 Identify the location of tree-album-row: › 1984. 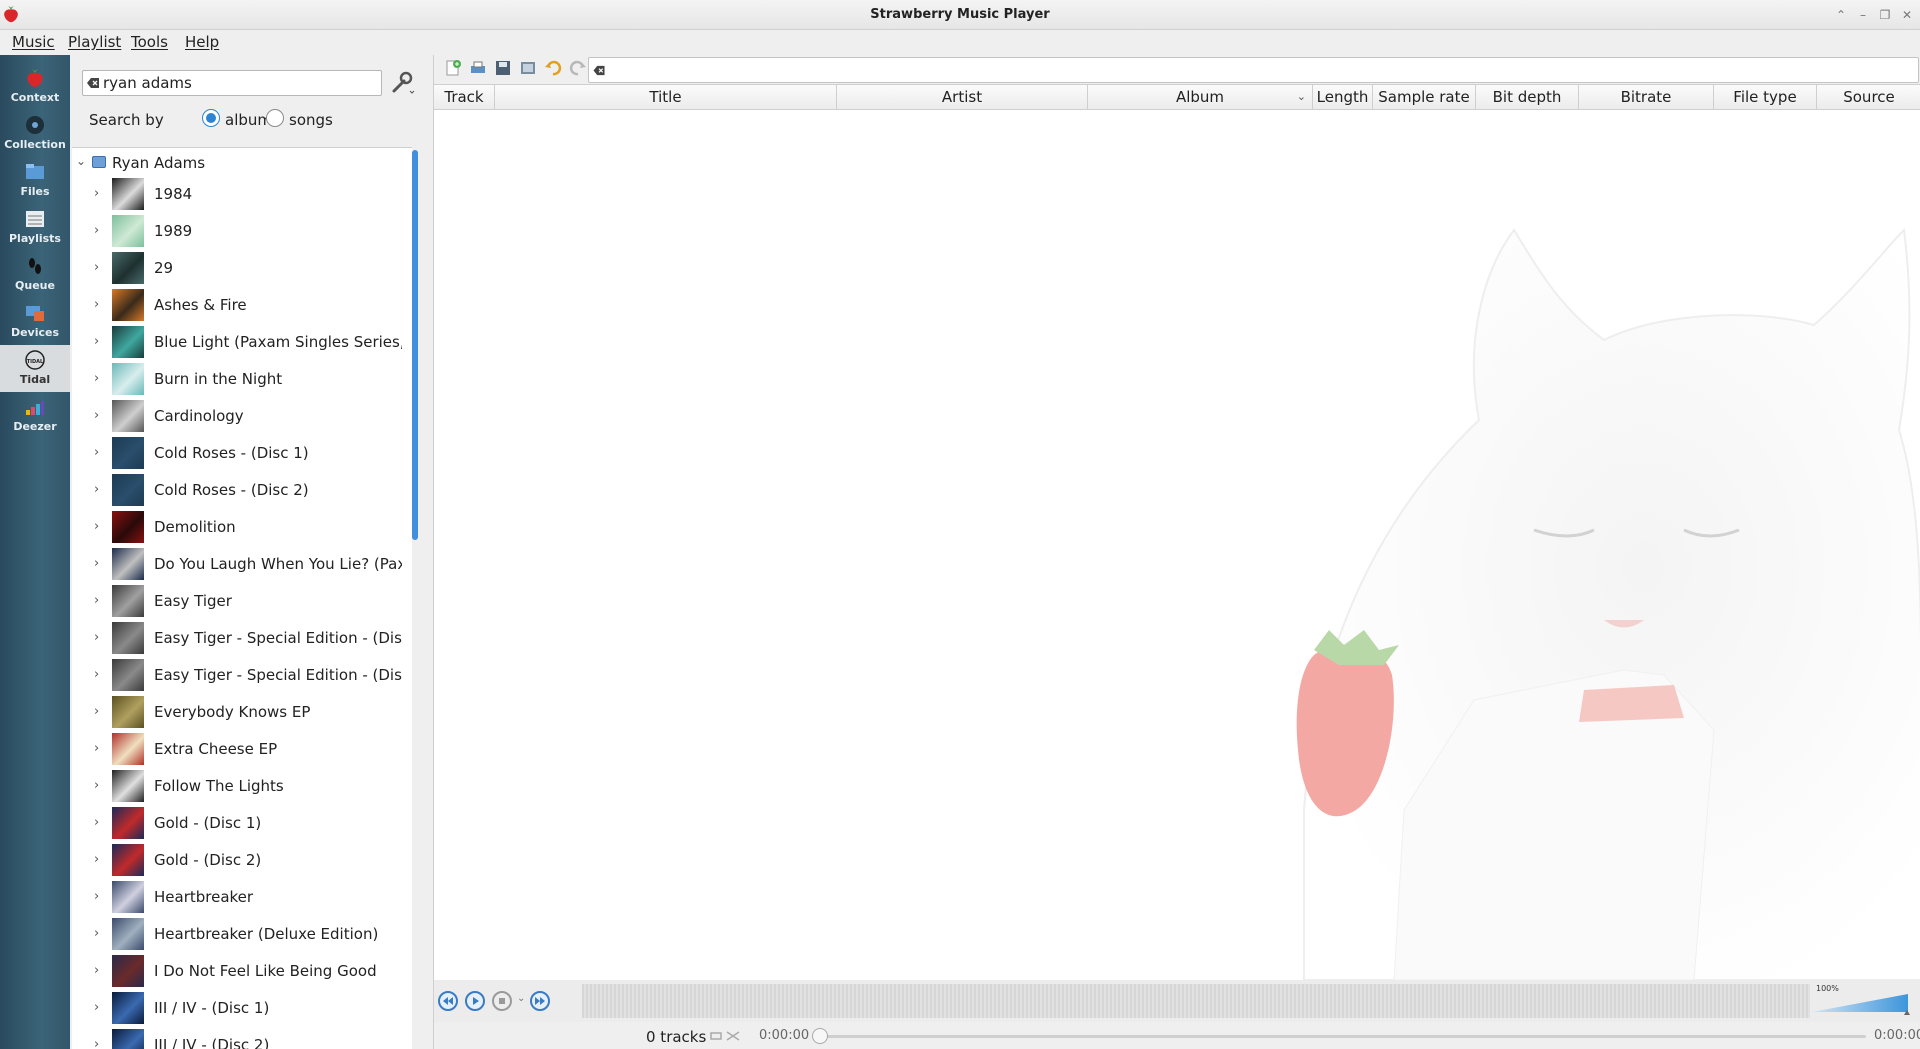
(237, 194).